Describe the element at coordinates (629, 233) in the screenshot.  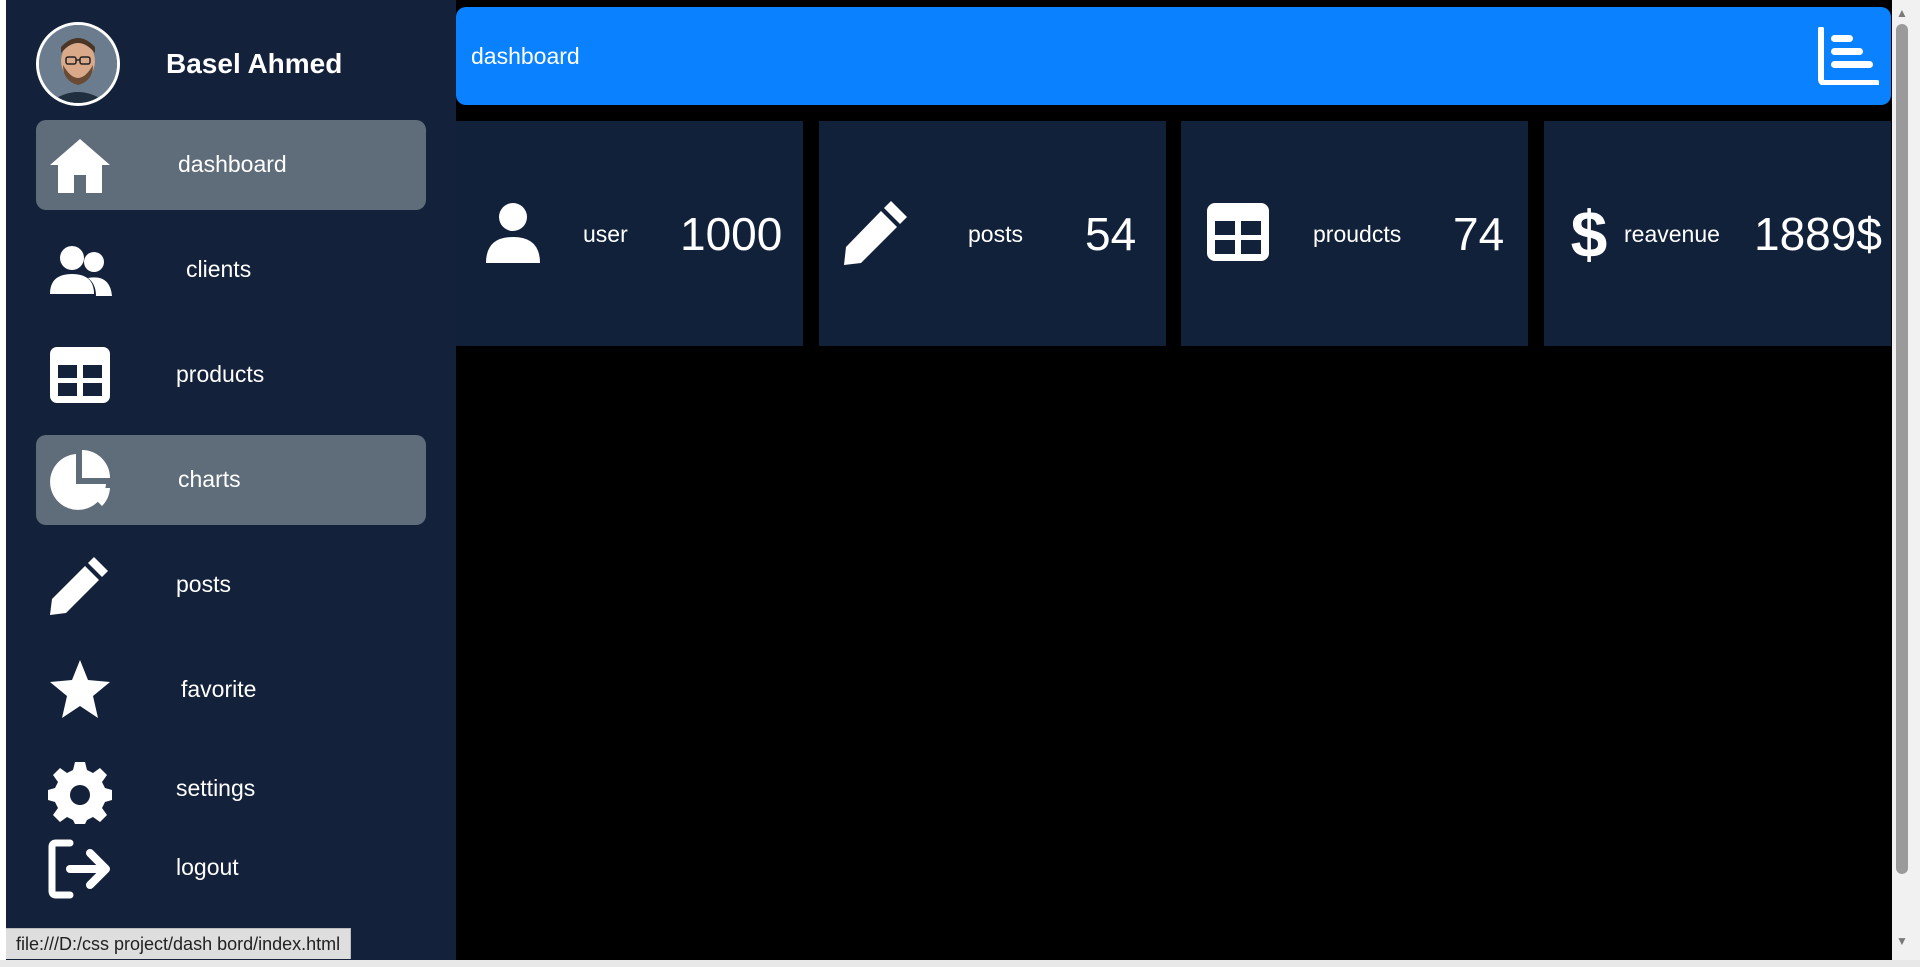
I see `stat-card-user: user 1000` at that location.